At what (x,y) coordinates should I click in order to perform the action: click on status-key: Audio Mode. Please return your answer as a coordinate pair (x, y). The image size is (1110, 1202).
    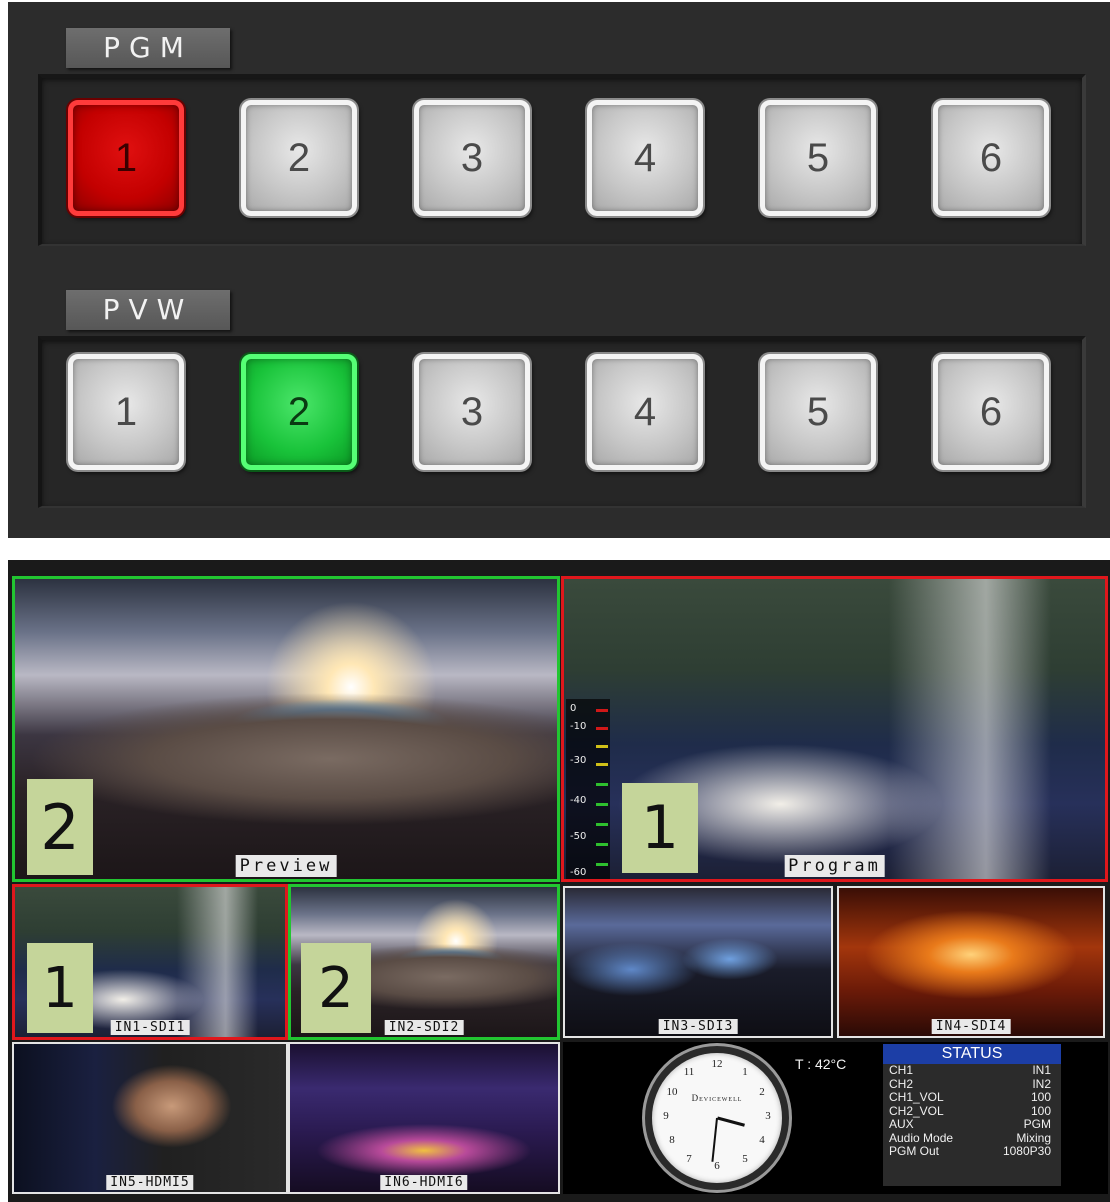
    Looking at the image, I should click on (921, 1137).